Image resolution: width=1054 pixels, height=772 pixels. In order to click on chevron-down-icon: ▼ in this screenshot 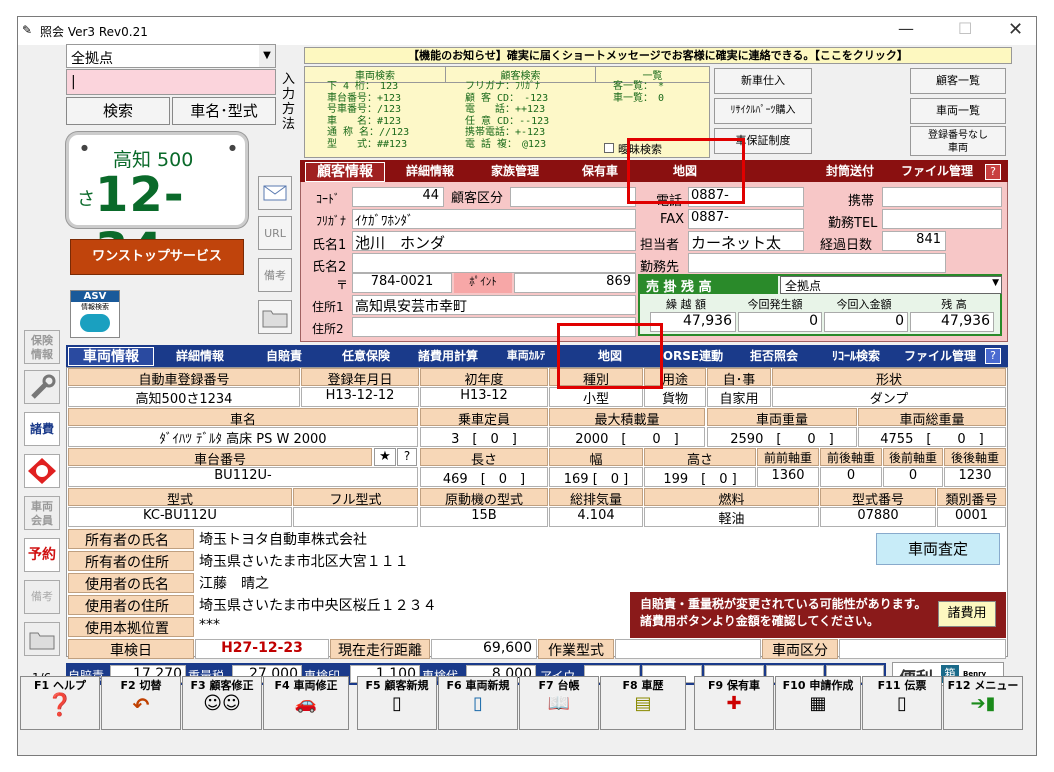, I will do `click(267, 56)`.